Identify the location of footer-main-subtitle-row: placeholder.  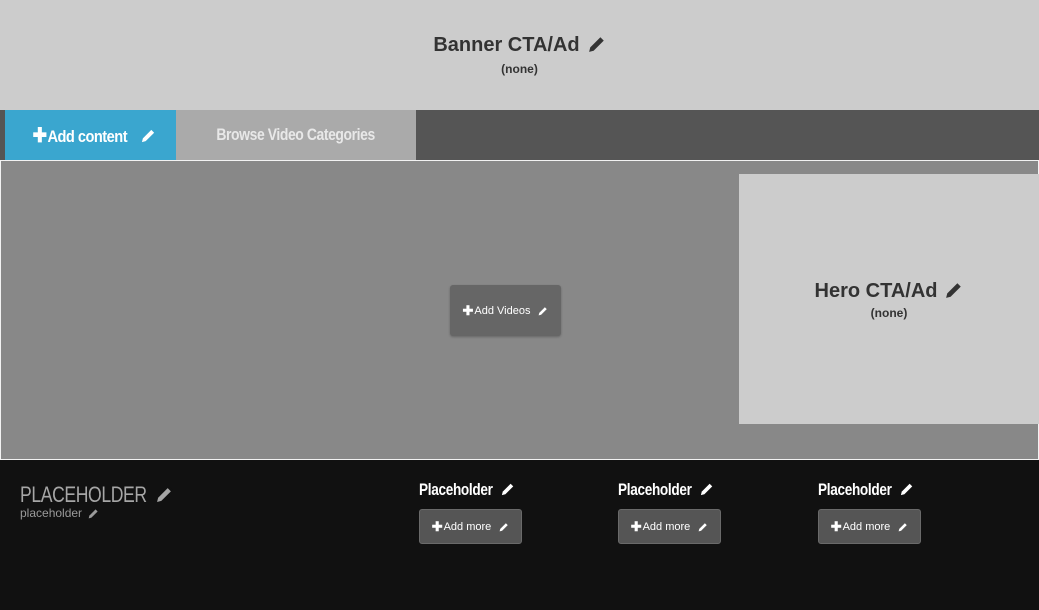
(59, 513).